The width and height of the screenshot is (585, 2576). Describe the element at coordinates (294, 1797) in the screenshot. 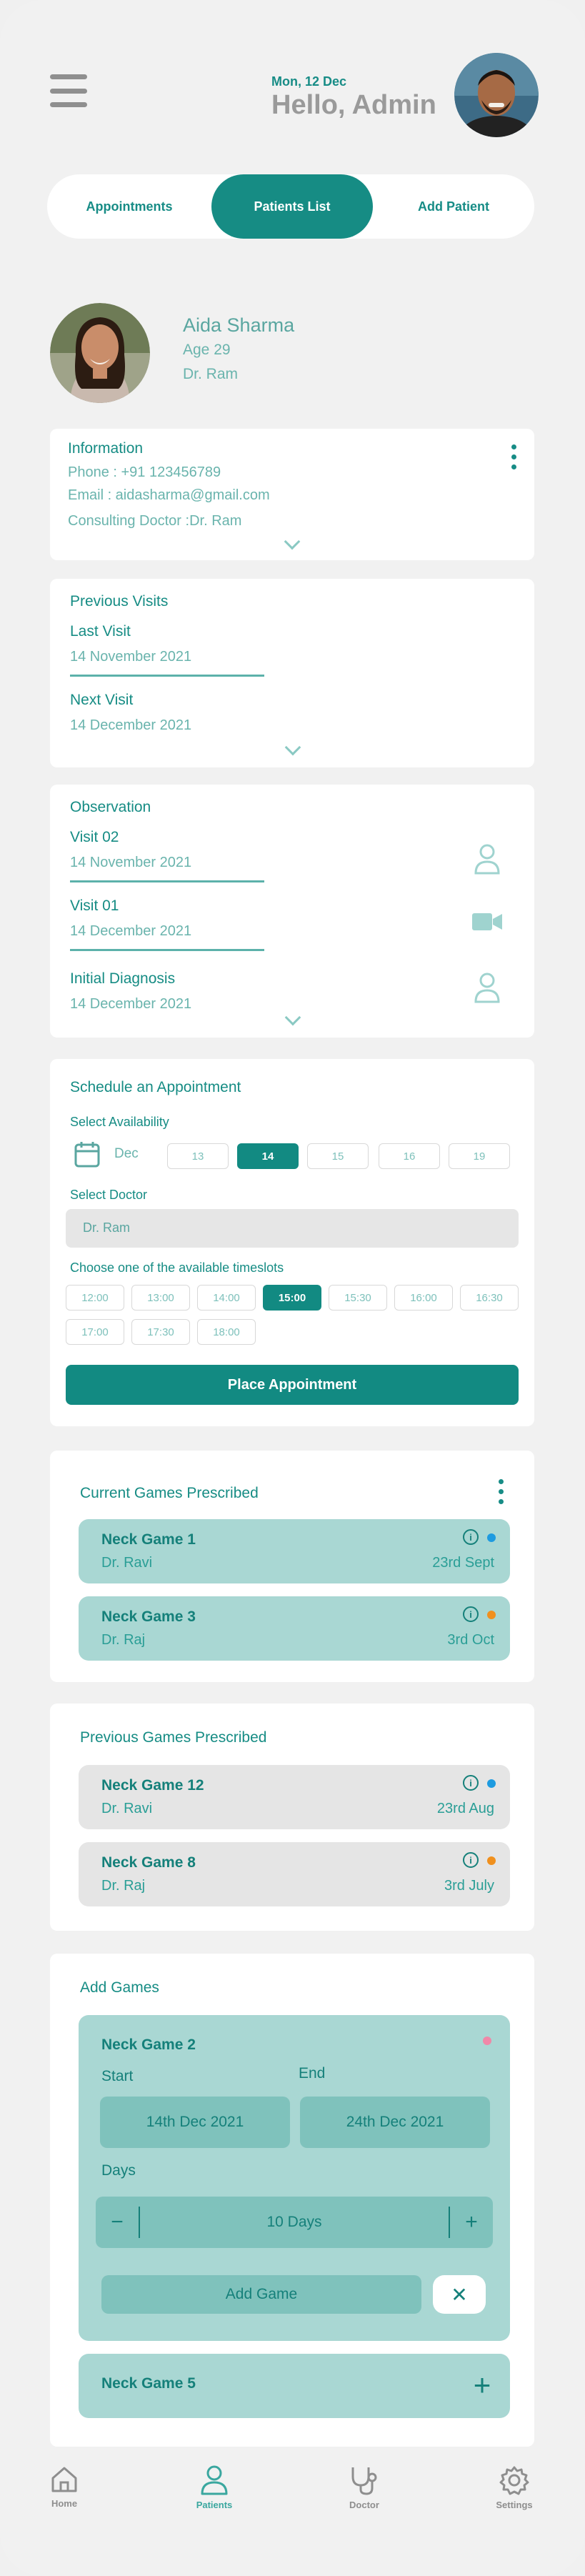

I see `previous-game-item: Neck Game 12 Dr. Ravi 23rd Aug i` at that location.